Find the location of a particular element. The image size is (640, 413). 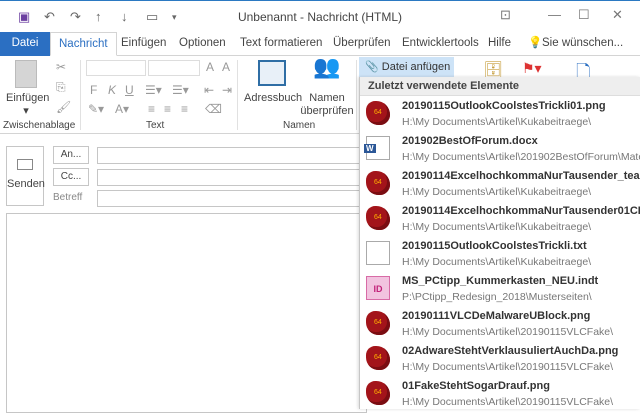

lightbulb-icon: 💡 is located at coordinates (535, 43).